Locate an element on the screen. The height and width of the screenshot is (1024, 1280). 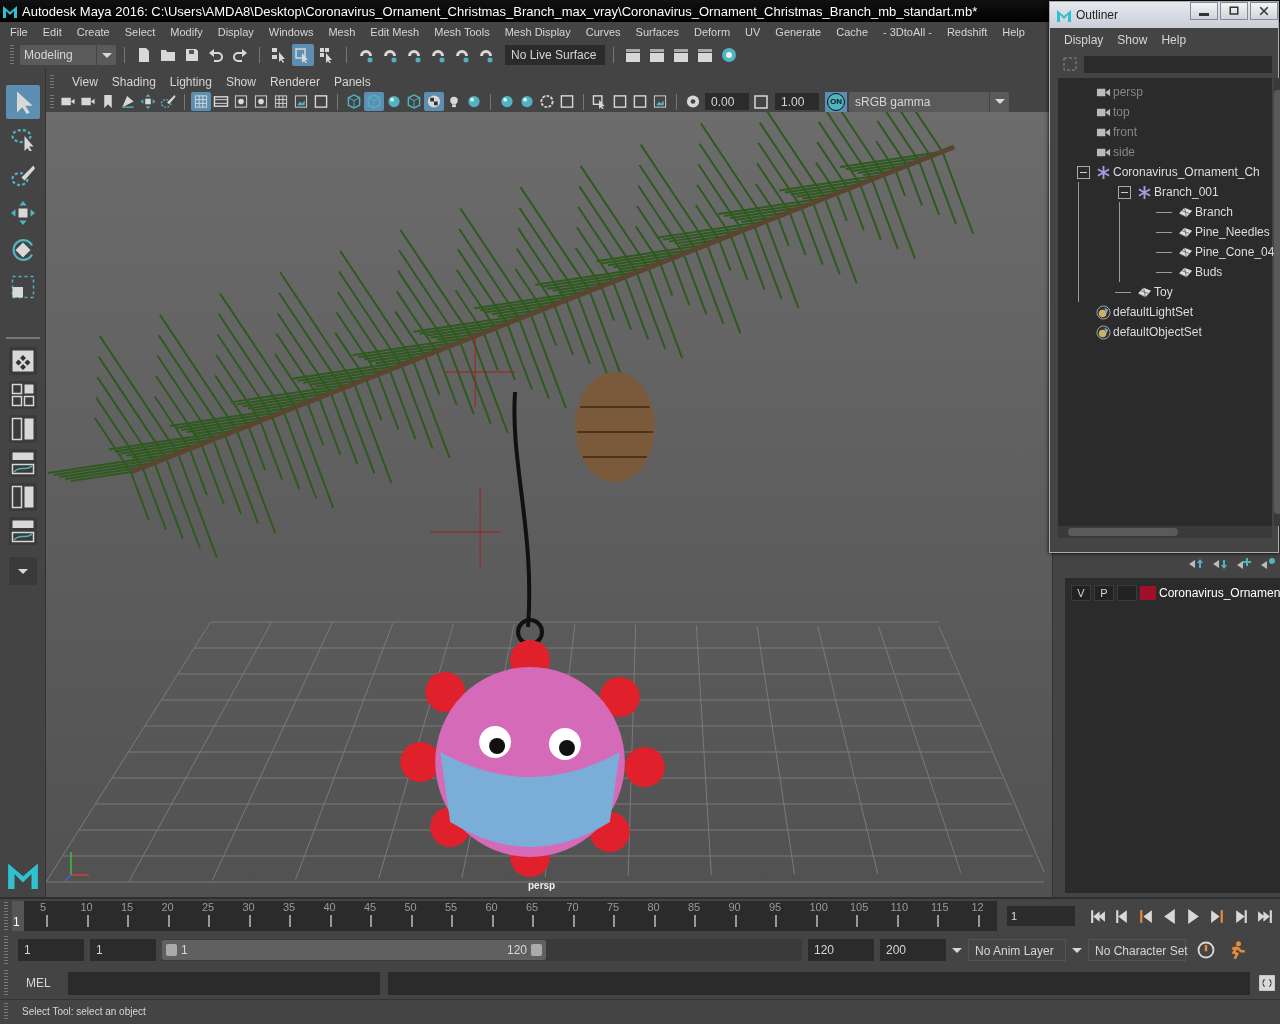
menu-item: Edit is located at coordinates (52, 32).